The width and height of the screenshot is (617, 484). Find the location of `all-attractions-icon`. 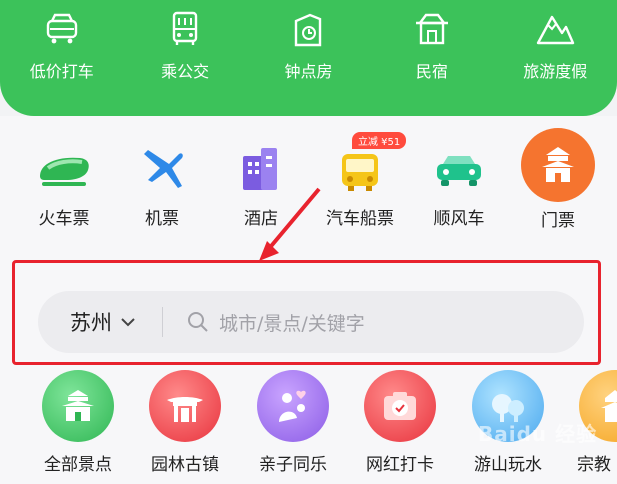

all-attractions-icon is located at coordinates (78, 406).